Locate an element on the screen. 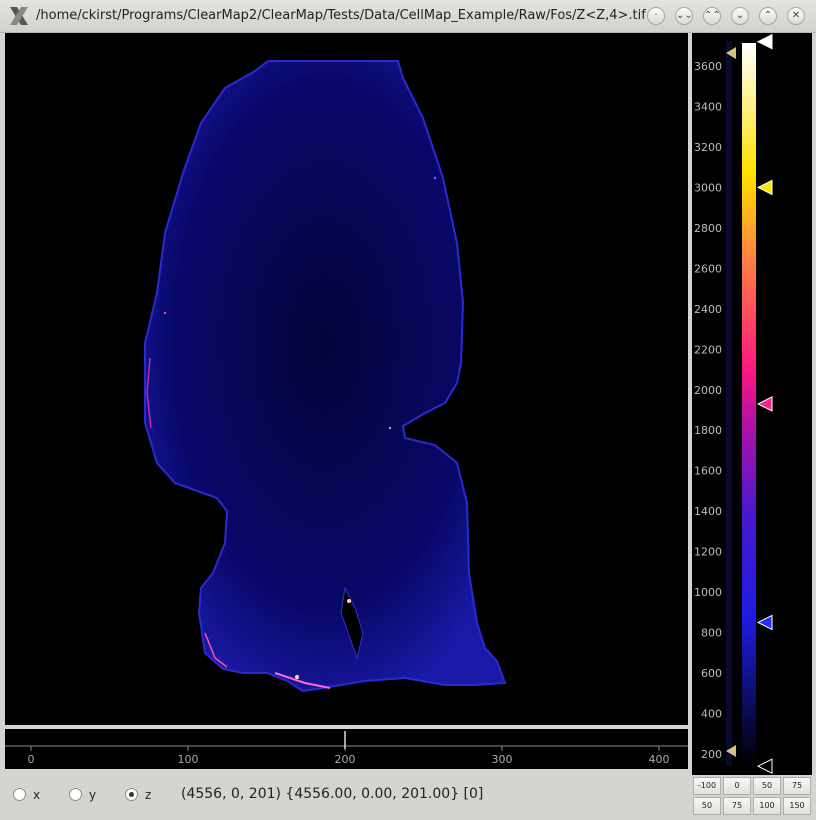  maximize-button: ⌃ is located at coordinates (768, 16).